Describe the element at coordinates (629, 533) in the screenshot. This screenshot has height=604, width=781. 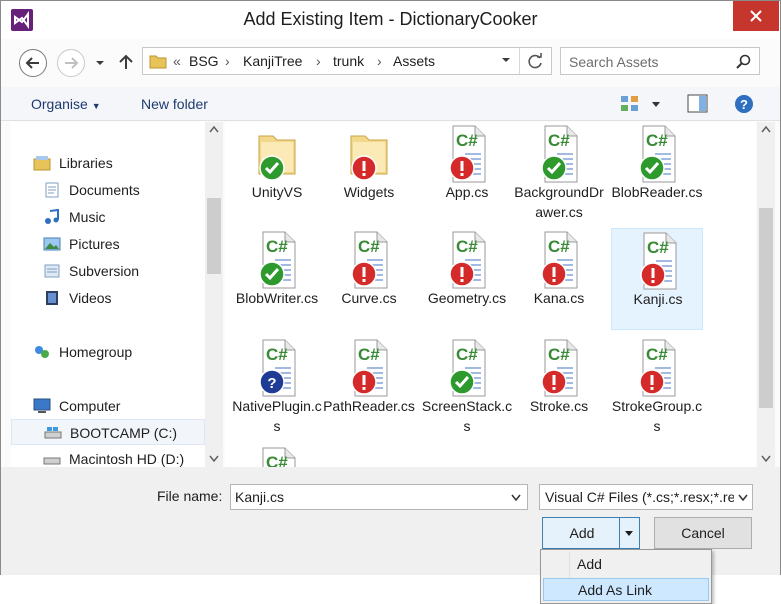
I see `add-options-dropdown` at that location.